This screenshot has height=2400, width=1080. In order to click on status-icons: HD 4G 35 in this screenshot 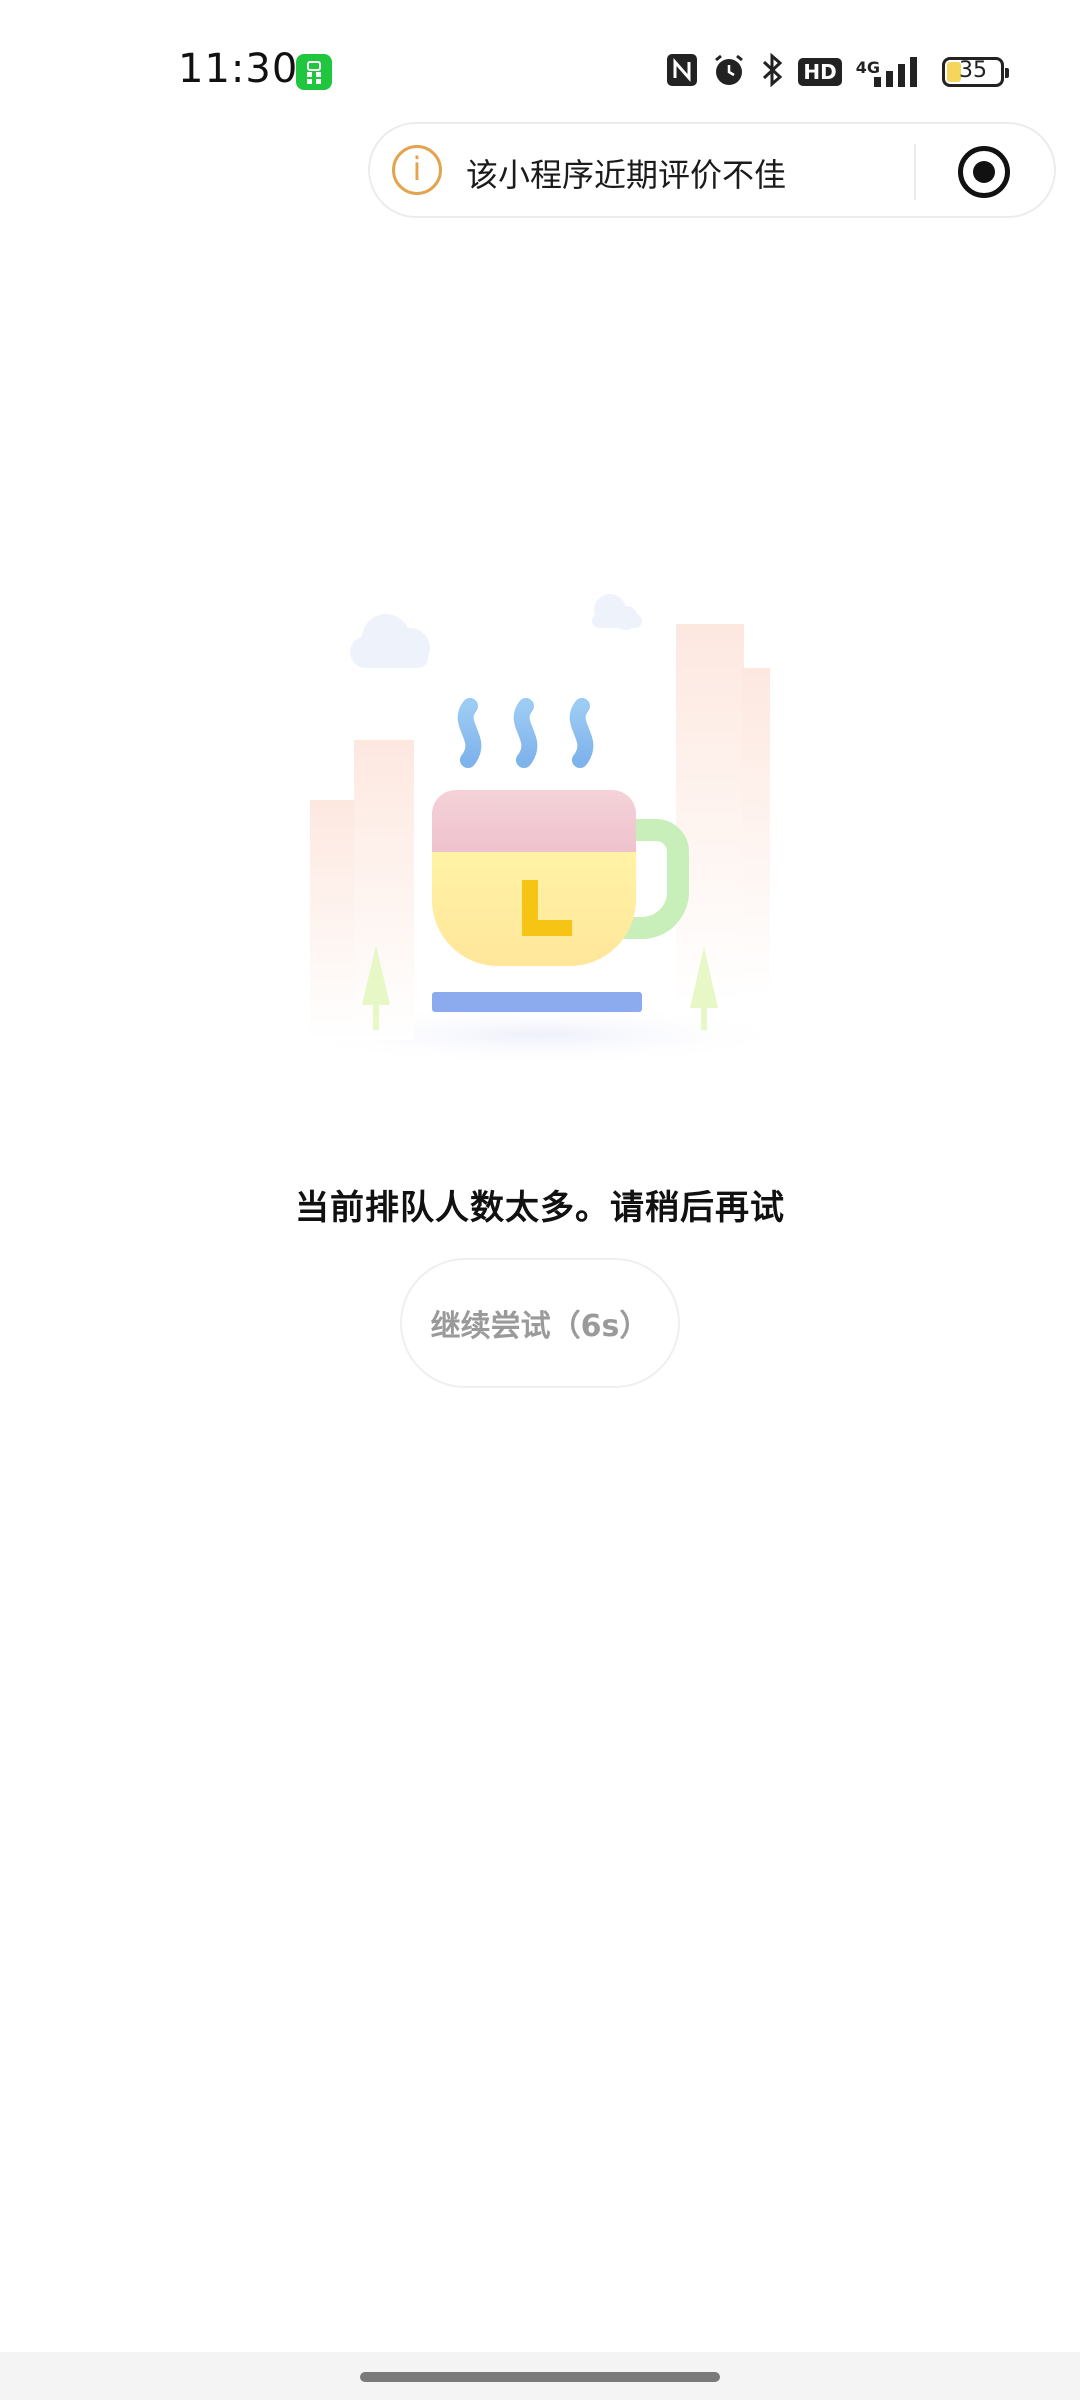, I will do `click(837, 72)`.